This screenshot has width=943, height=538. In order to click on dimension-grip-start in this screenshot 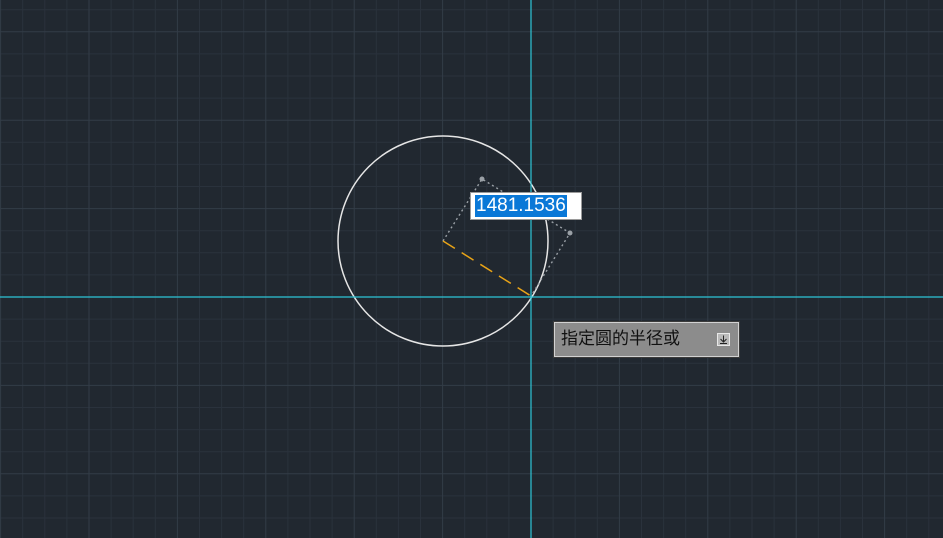, I will do `click(482, 179)`.